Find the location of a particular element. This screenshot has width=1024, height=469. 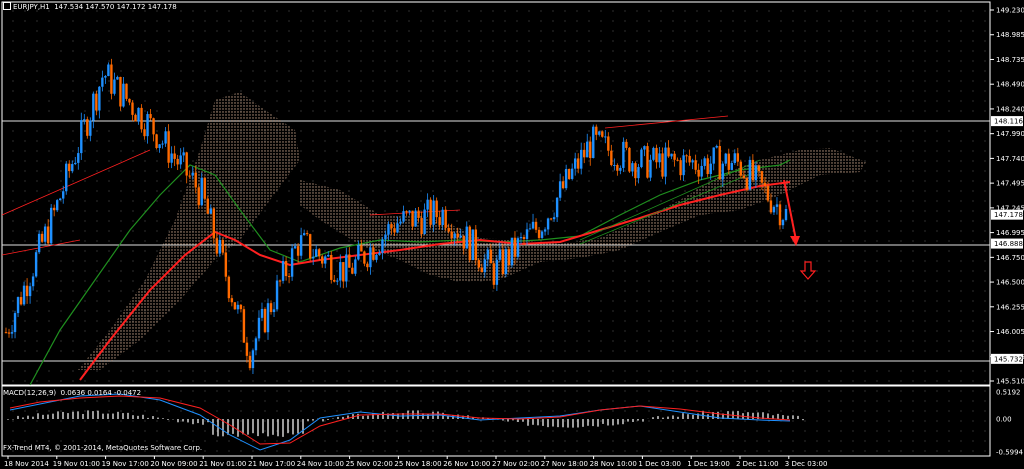

time-tick-label: 25 Nov 18:00 is located at coordinates (417, 464).